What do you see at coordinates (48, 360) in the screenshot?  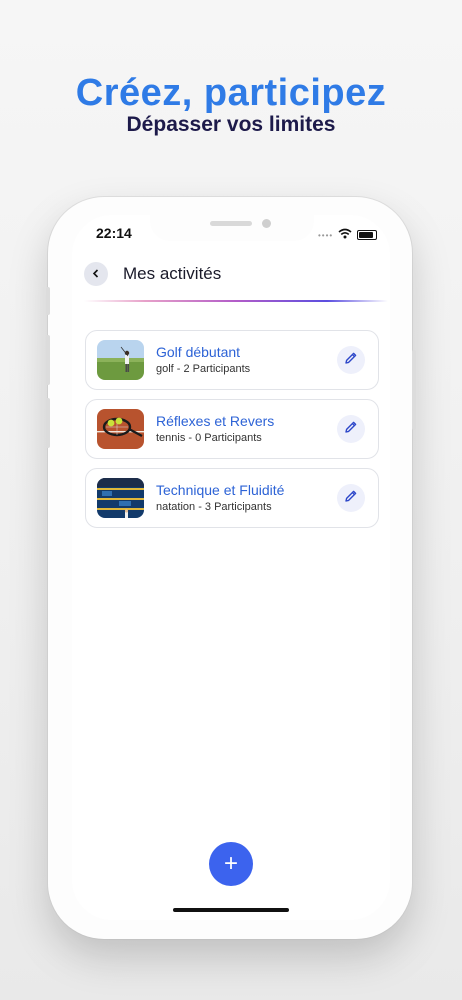 I see `phone-volume-up` at bounding box center [48, 360].